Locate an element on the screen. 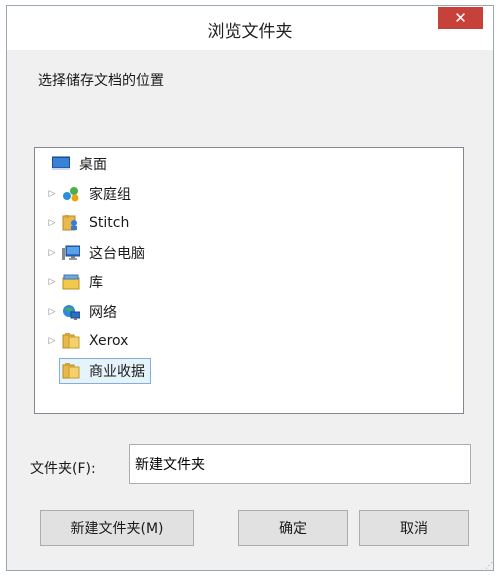 This screenshot has height=575, width=498. cancel-button: 取消 is located at coordinates (414, 528).